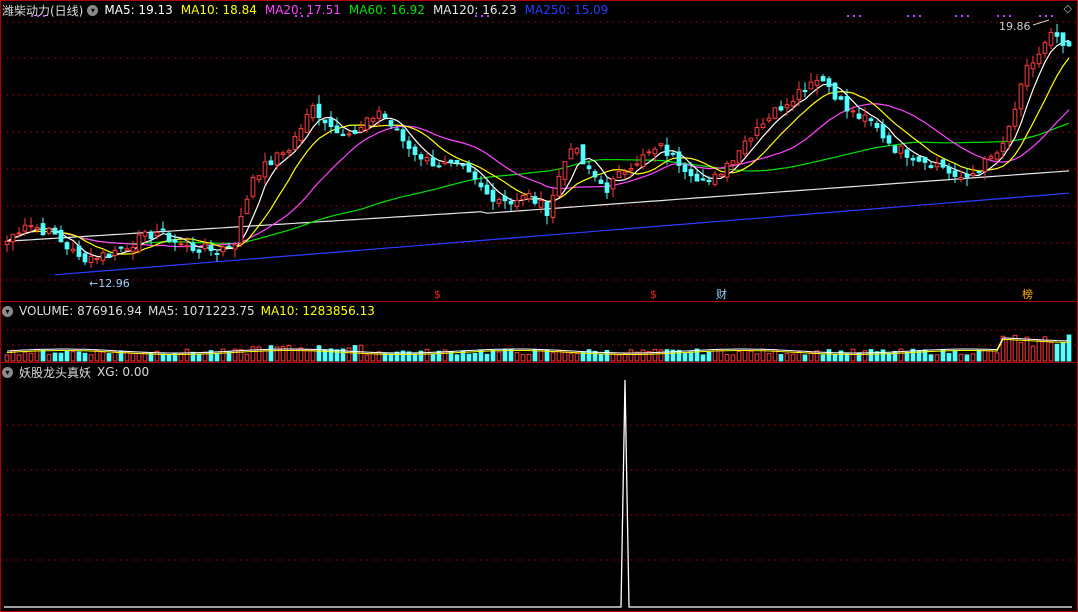 The image size is (1078, 612). Describe the element at coordinates (653, 294) in the screenshot. I see `event-marker: $` at that location.